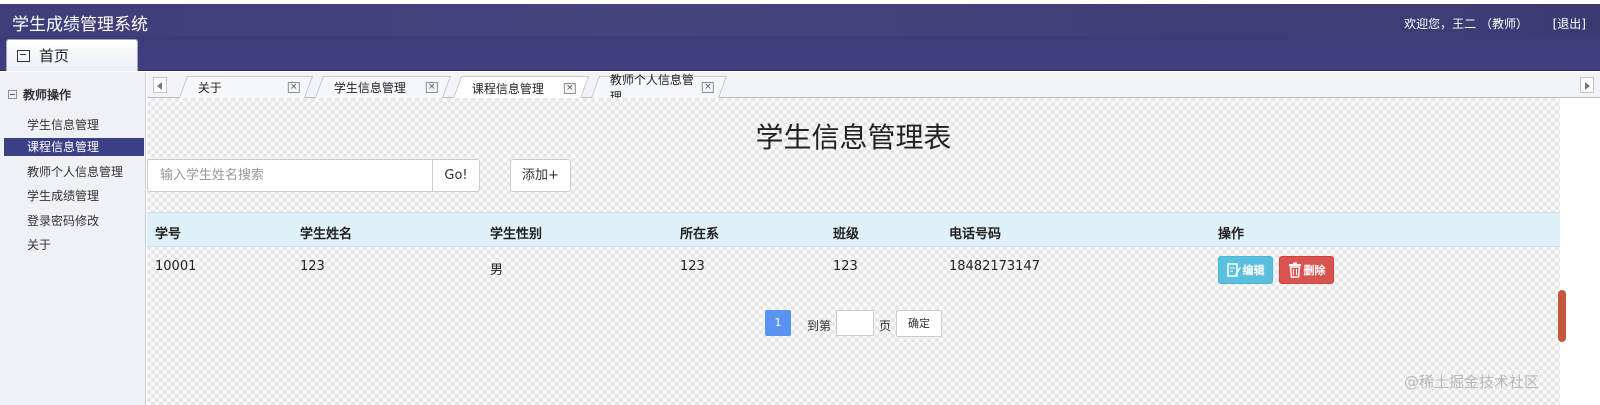 The image size is (1600, 405). What do you see at coordinates (540, 175) in the screenshot?
I see `add-button: 添加+` at bounding box center [540, 175].